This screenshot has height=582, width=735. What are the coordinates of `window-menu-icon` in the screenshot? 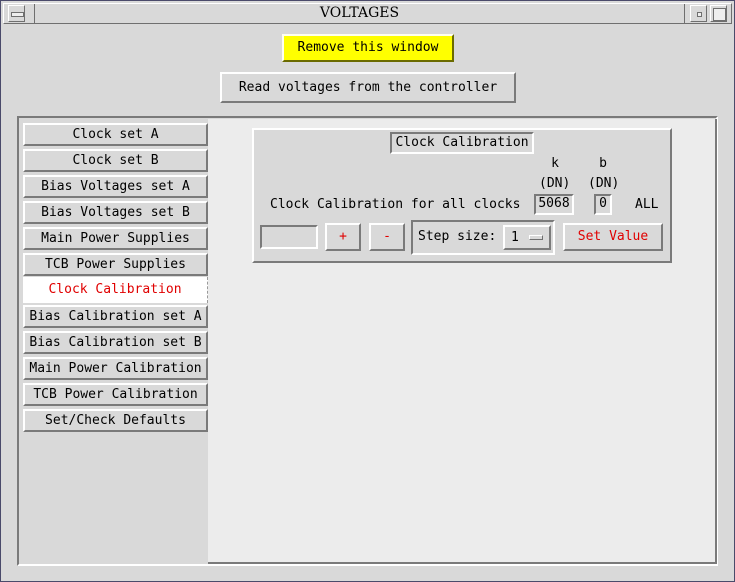 It's located at (16, 13).